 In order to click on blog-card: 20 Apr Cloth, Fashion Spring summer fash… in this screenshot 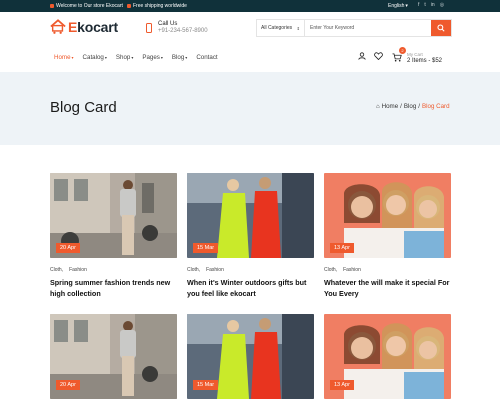, I will do `click(113, 236)`.